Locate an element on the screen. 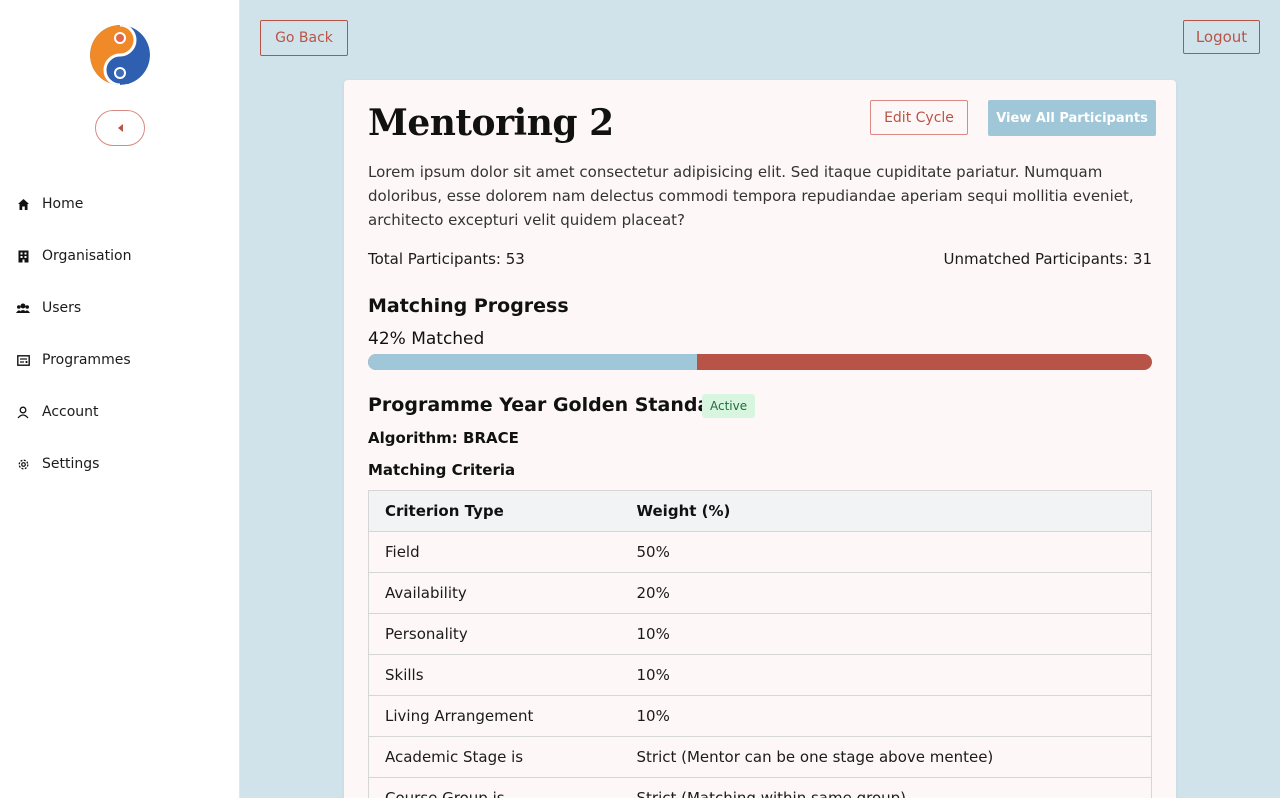  table-row: Personality 10% is located at coordinates (760, 634).